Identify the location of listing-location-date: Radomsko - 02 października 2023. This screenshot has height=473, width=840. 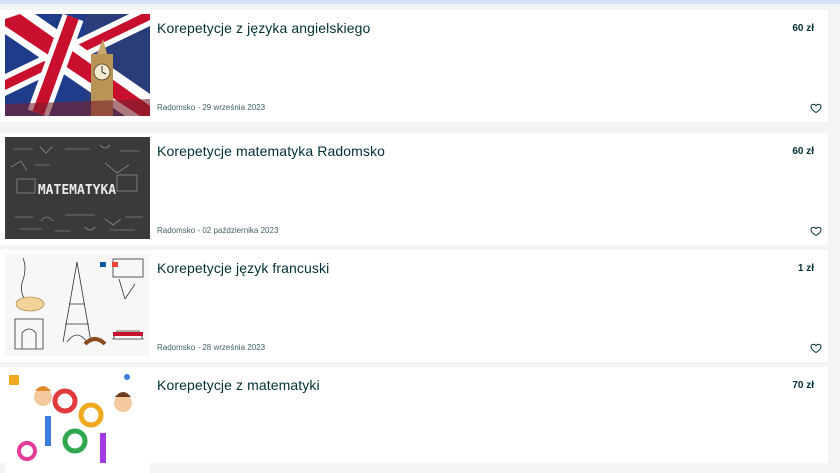
(218, 230).